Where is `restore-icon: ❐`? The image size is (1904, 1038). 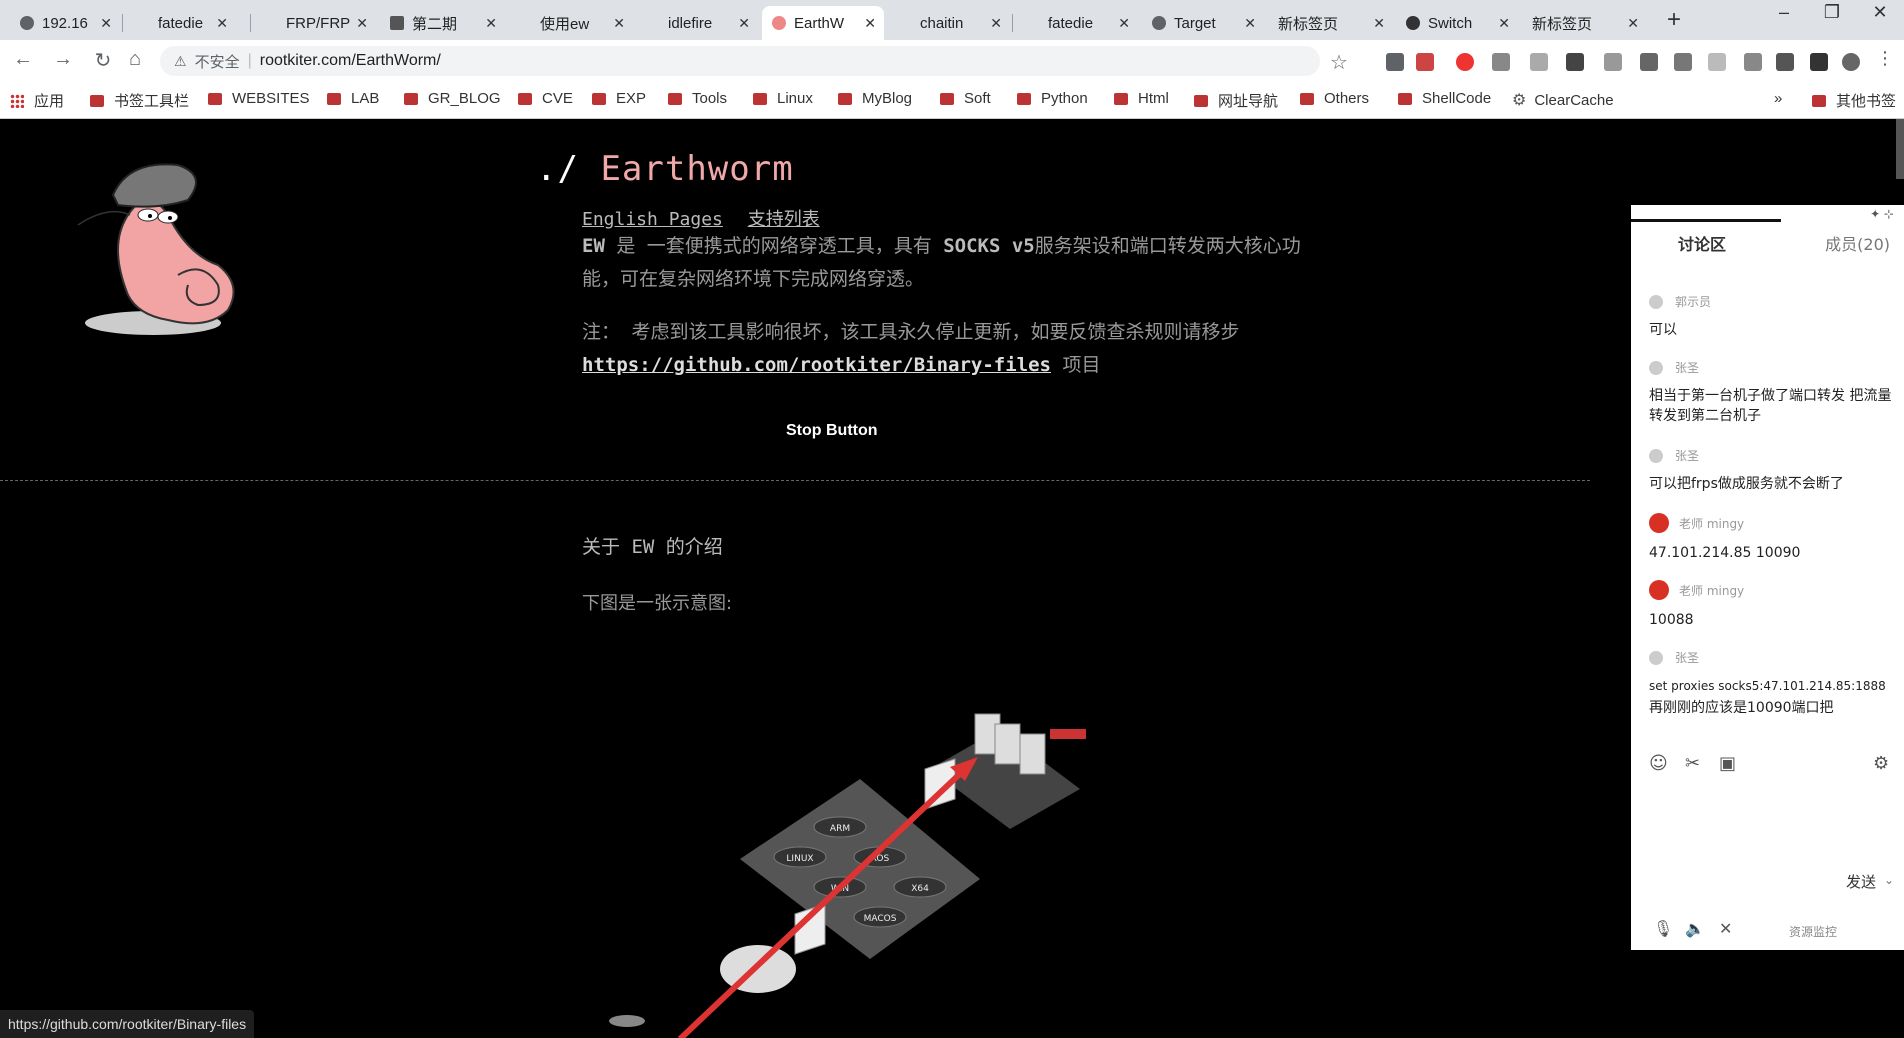 restore-icon: ❐ is located at coordinates (1832, 12).